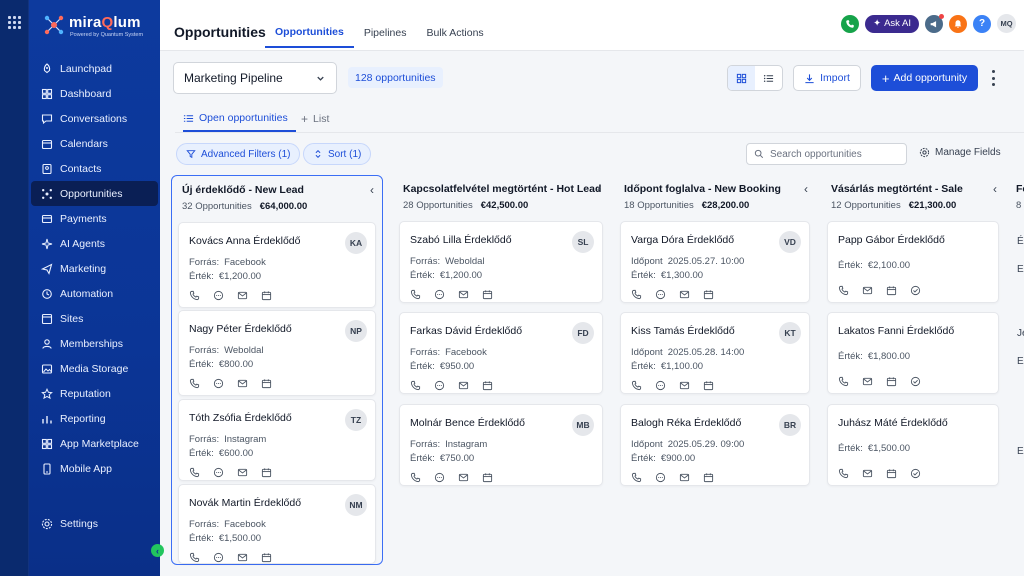  What do you see at coordinates (892, 23) in the screenshot?
I see `ask-ai-button: ✦ Ask AI` at bounding box center [892, 23].